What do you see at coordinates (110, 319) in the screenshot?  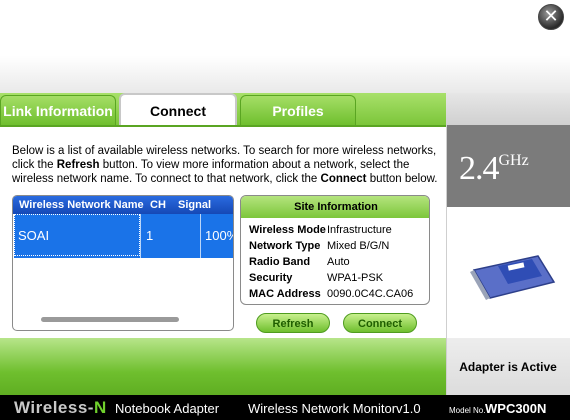 I see `horizontal-scrollbar` at bounding box center [110, 319].